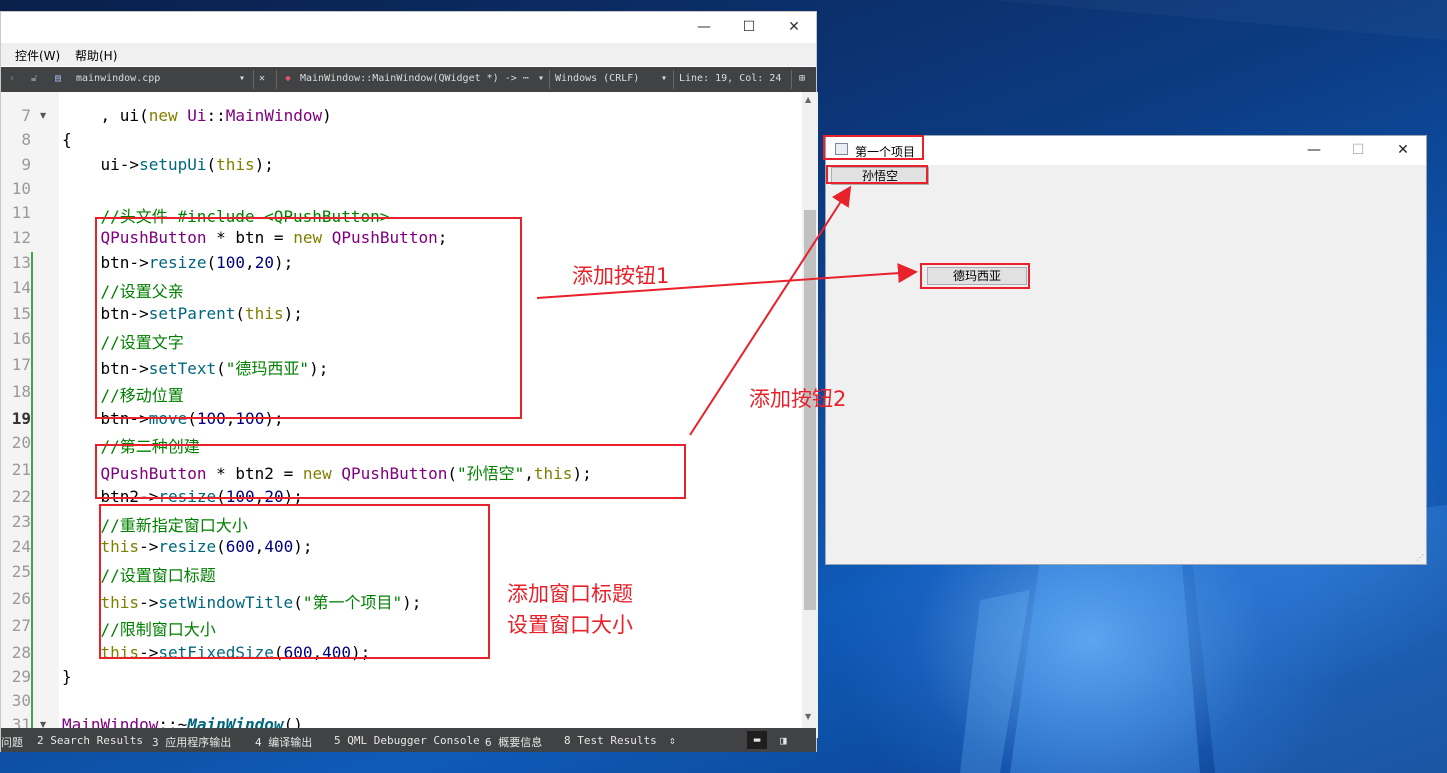 The width and height of the screenshot is (1447, 773). What do you see at coordinates (621, 276) in the screenshot?
I see `annotation-add-button1: 添加按钮1` at bounding box center [621, 276].